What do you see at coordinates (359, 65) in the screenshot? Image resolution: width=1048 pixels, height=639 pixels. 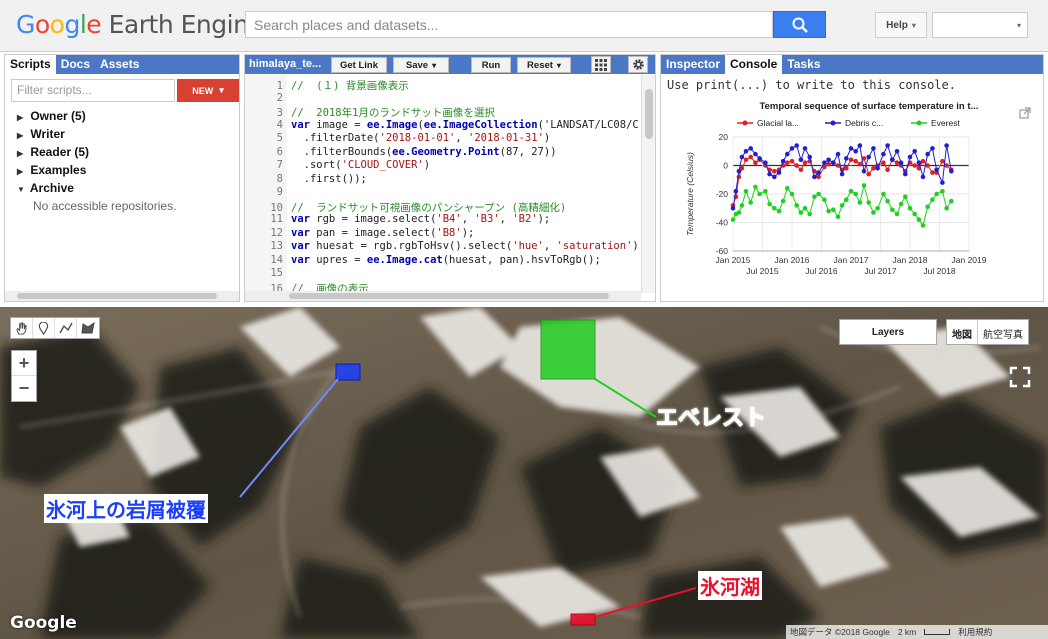 I see `get-link-button: Get Link` at bounding box center [359, 65].